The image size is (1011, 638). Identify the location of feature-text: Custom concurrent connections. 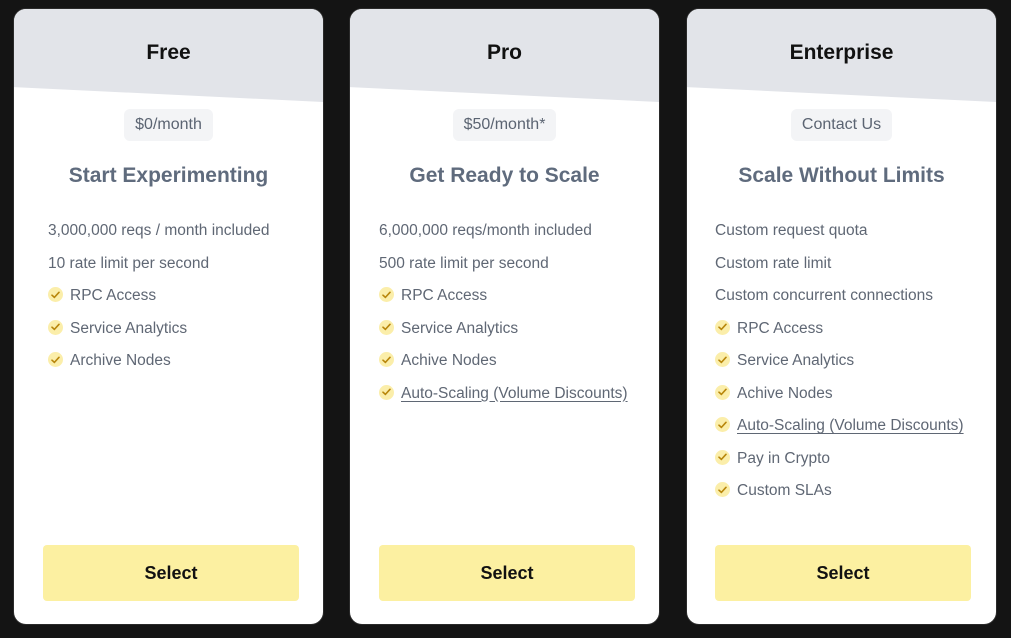
(824, 295).